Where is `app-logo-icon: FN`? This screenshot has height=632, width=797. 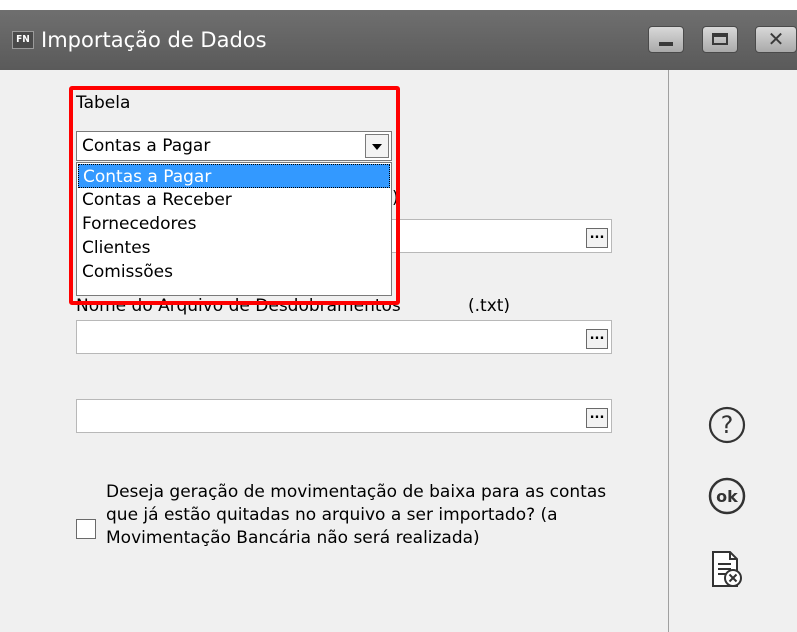
app-logo-icon: FN is located at coordinates (23, 40).